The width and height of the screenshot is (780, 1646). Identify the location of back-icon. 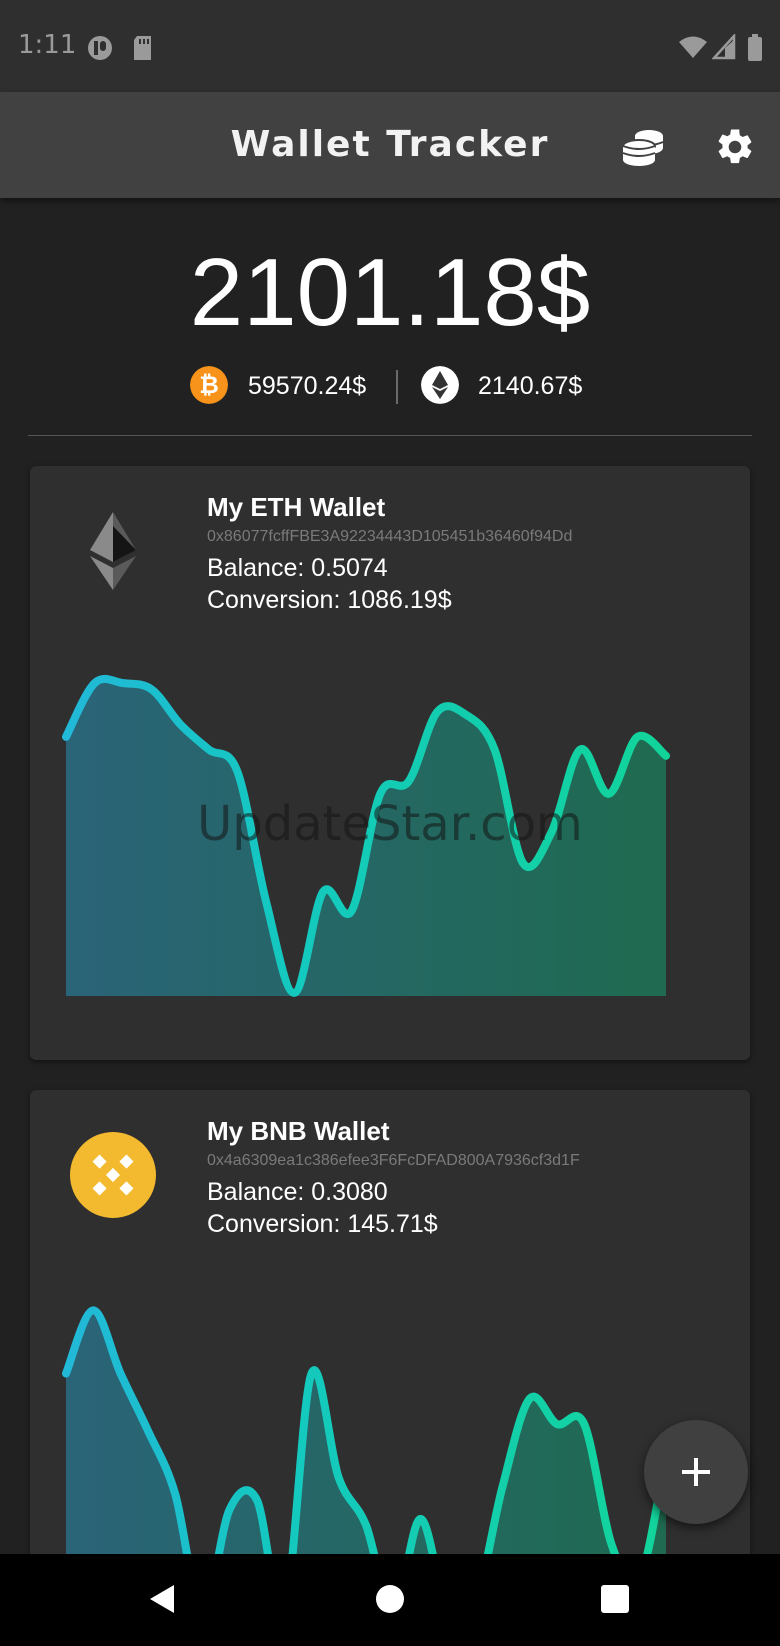
(163, 1599).